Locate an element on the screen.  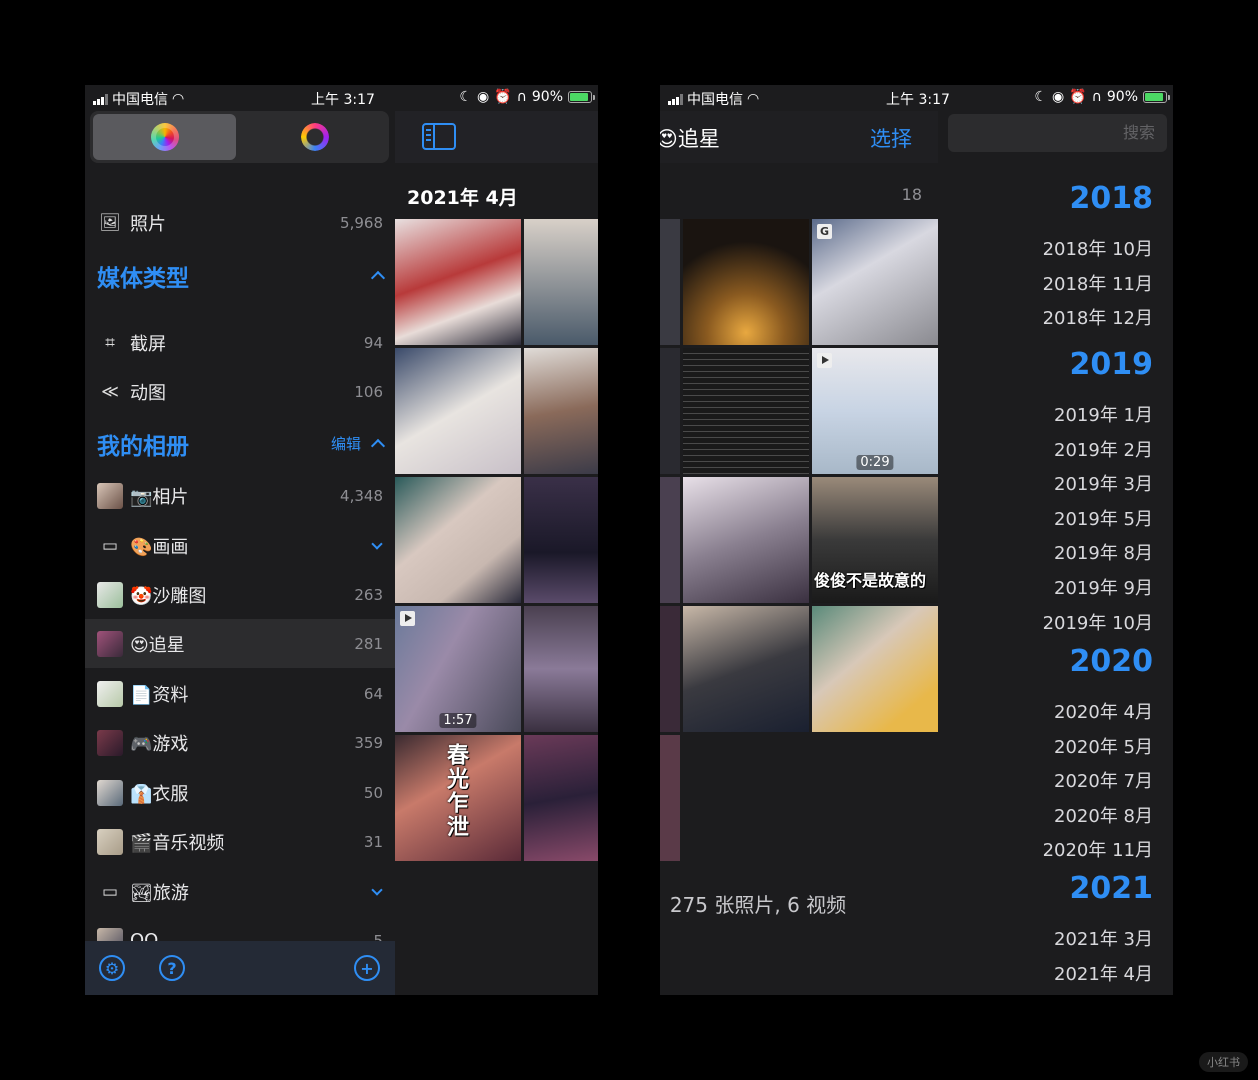
month-header: 2021年 4月 is located at coordinates (462, 198).